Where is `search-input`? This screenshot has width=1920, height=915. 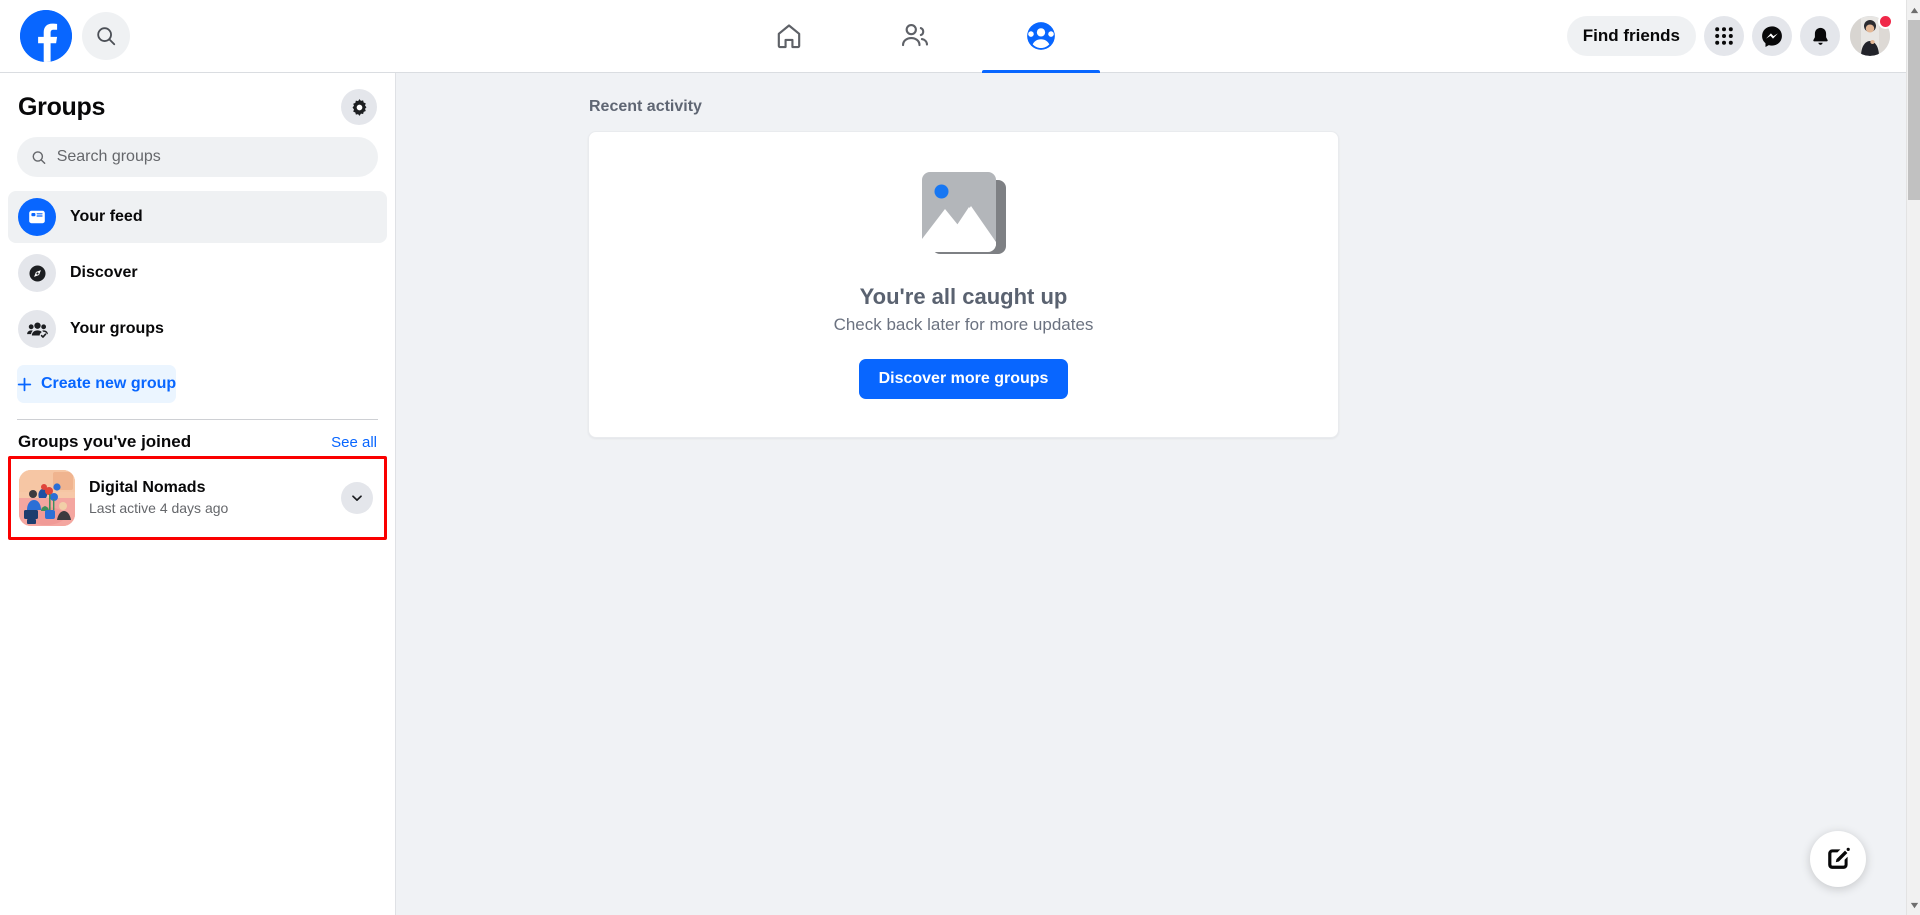
search-input is located at coordinates (210, 157).